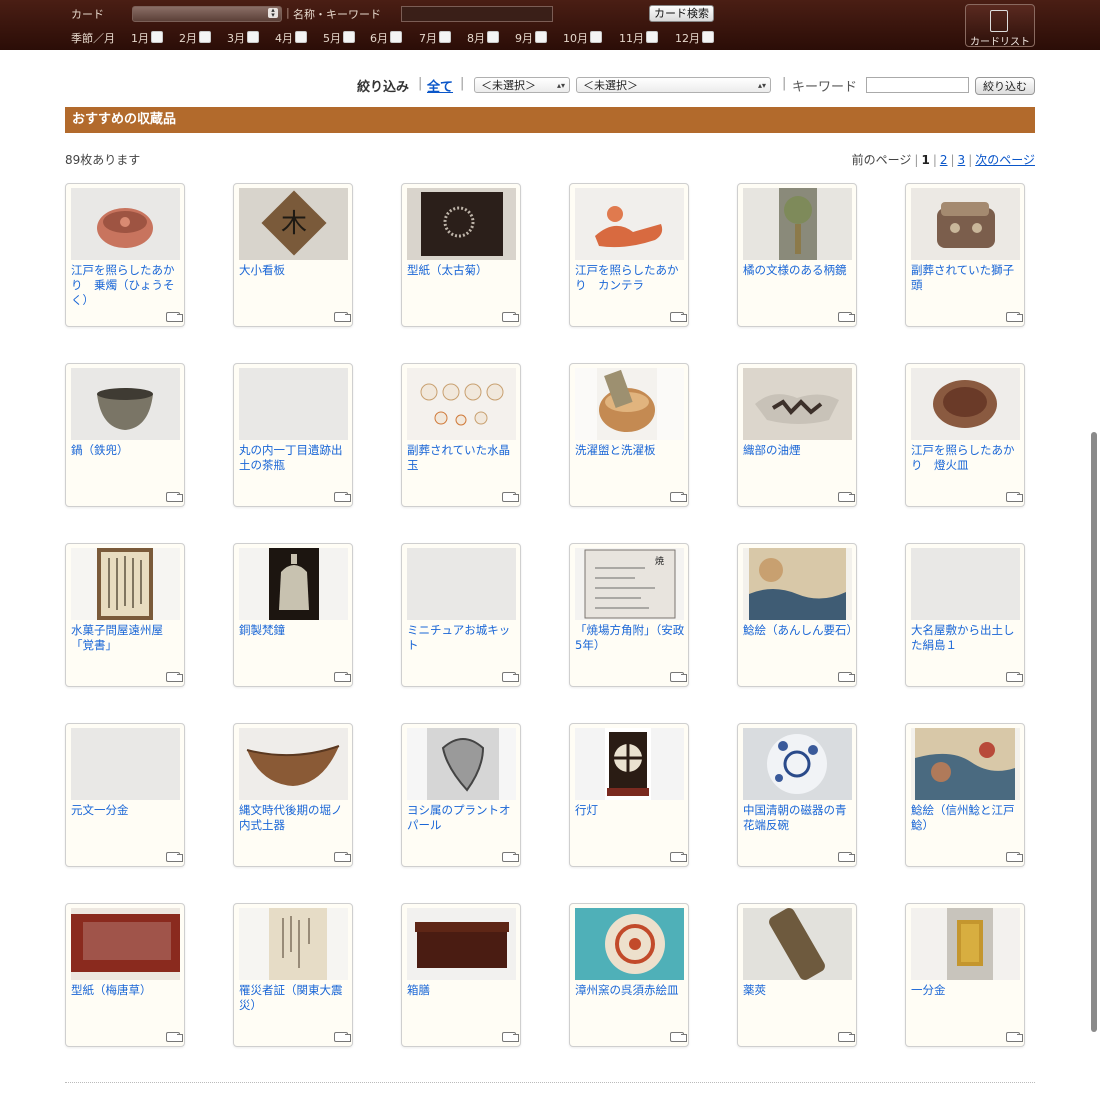 This screenshot has width=1100, height=1103. What do you see at coordinates (967, 278) in the screenshot?
I see `item-title-link: 副葬されていた獅子頭` at bounding box center [967, 278].